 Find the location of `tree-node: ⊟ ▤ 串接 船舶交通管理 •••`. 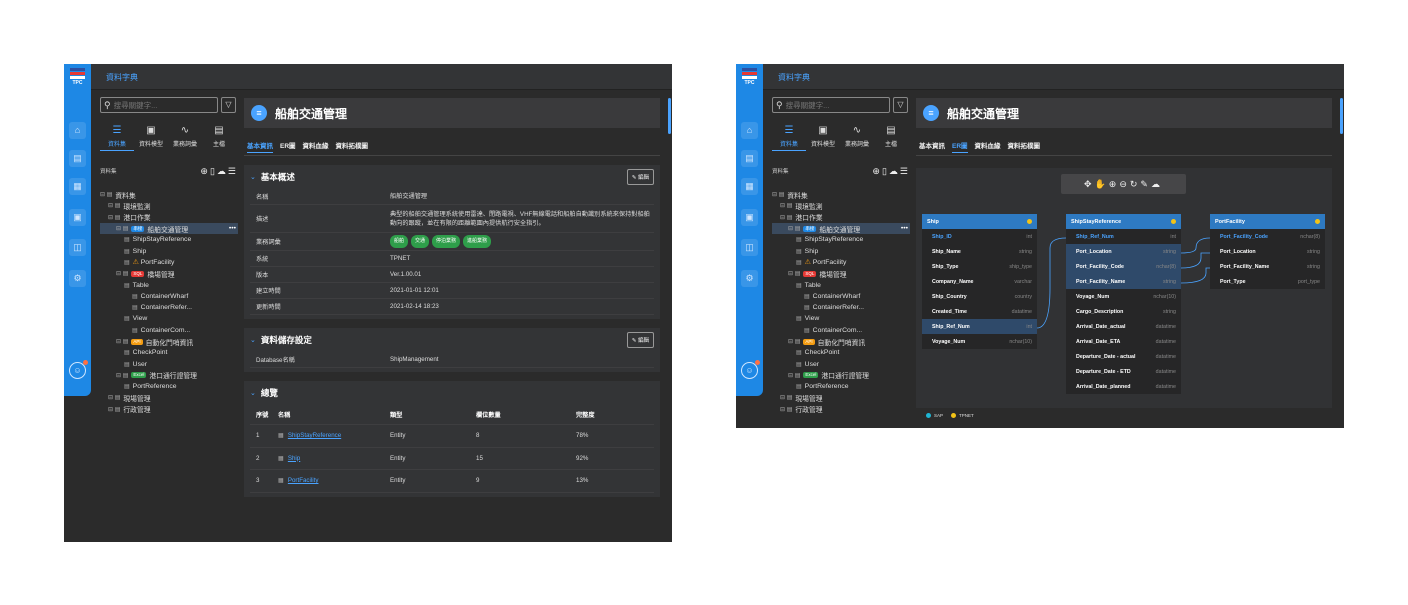

tree-node: ⊟ ▤ 串接 船舶交通管理 ••• is located at coordinates (841, 228).